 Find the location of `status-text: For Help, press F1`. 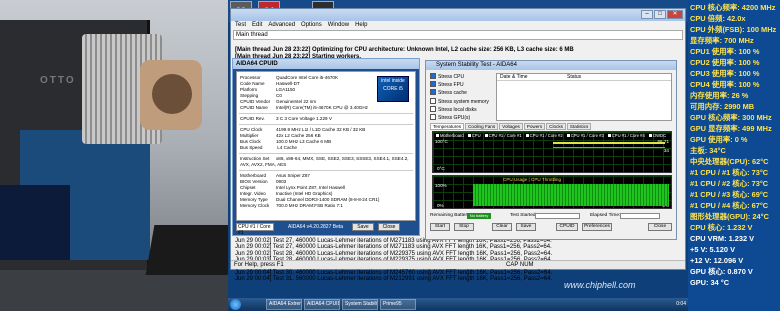

status-text: For Help, press F1 is located at coordinates (259, 265).